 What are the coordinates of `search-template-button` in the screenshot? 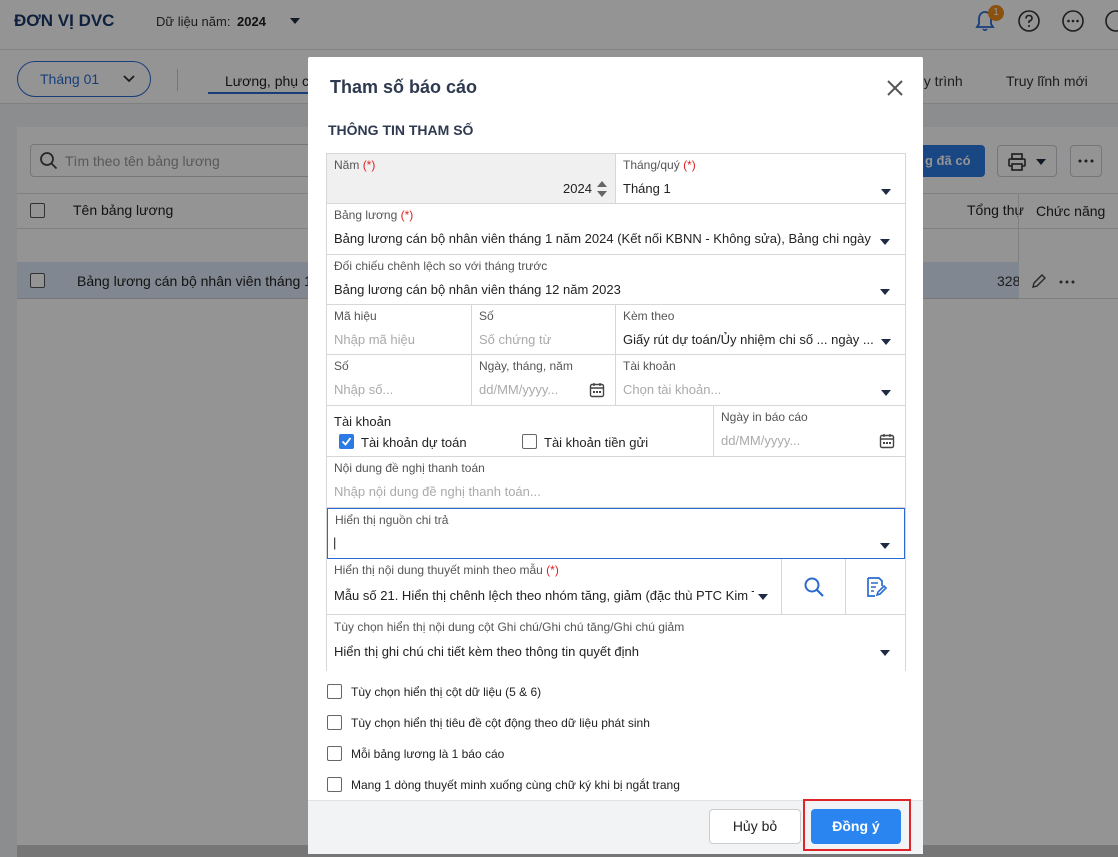 It's located at (813, 587).